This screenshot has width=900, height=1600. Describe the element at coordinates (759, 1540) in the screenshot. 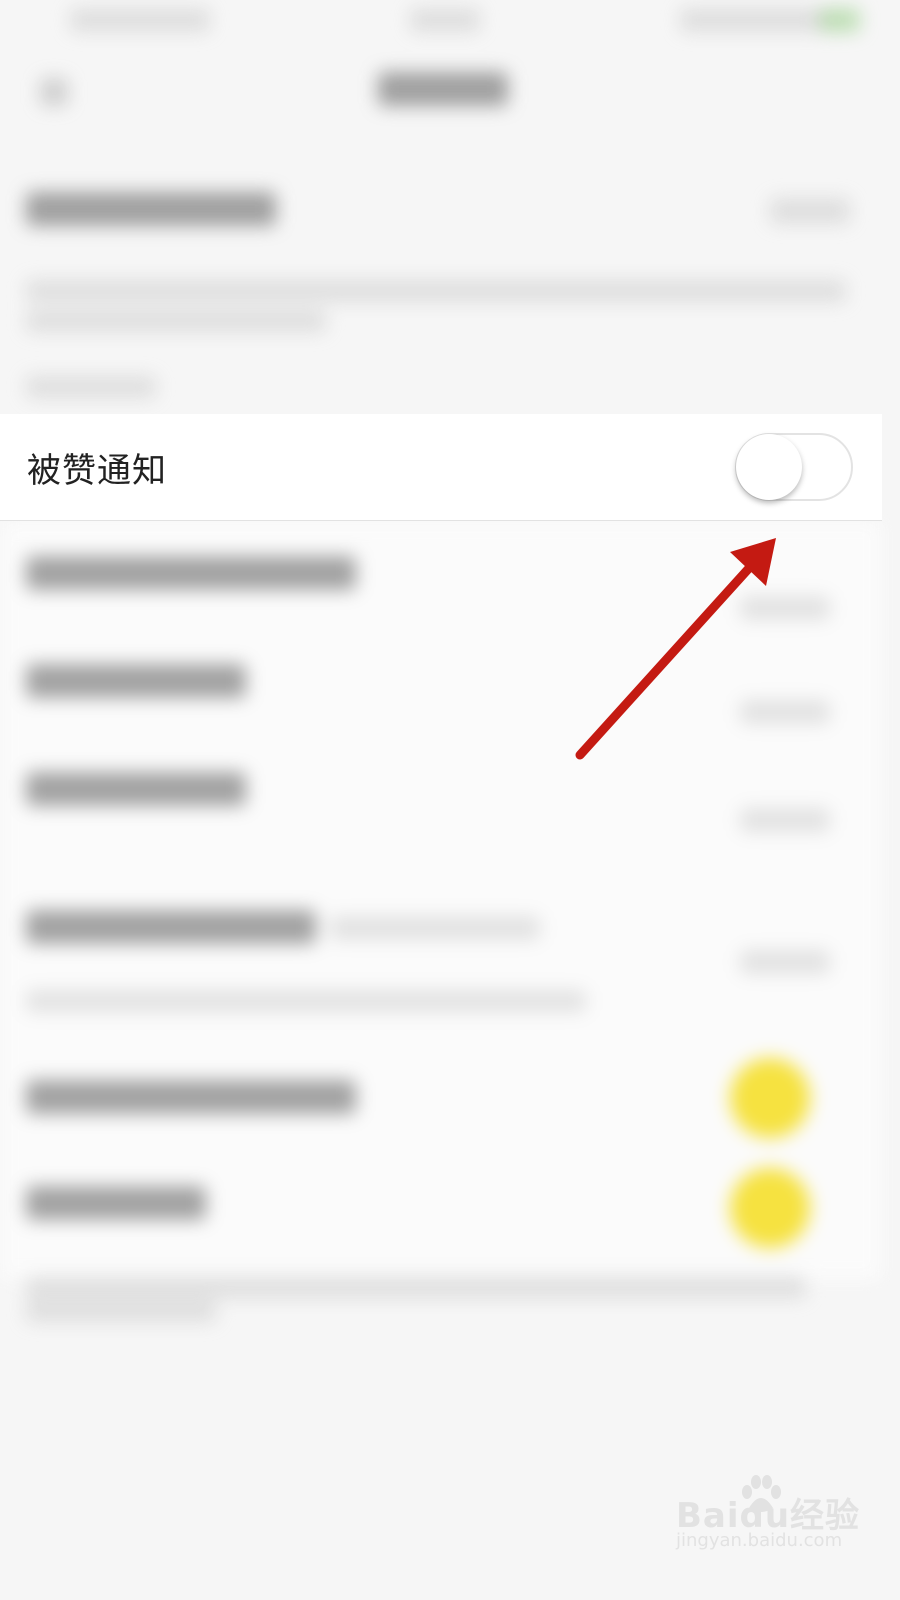

I see `watermark-url: jingyan.baidu.com` at that location.